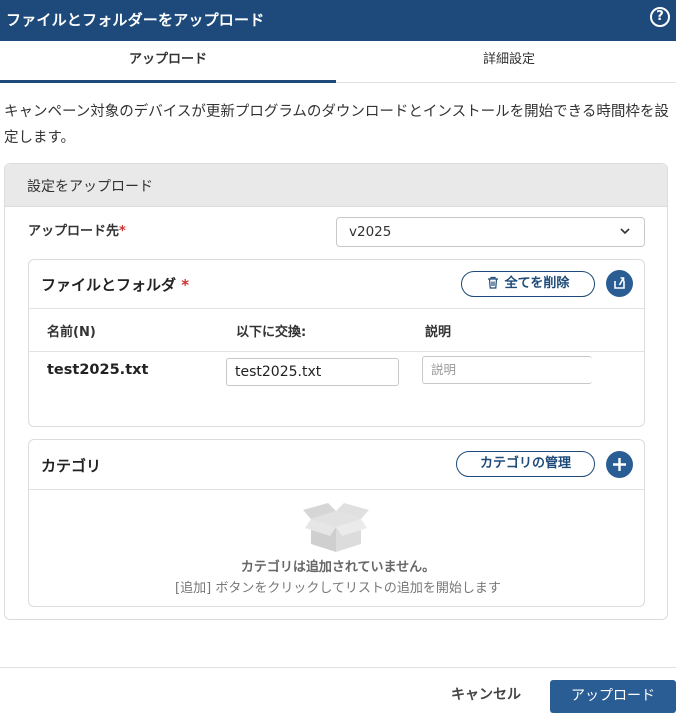  What do you see at coordinates (71, 332) in the screenshot?
I see `column-header-name: 名前(N)` at bounding box center [71, 332].